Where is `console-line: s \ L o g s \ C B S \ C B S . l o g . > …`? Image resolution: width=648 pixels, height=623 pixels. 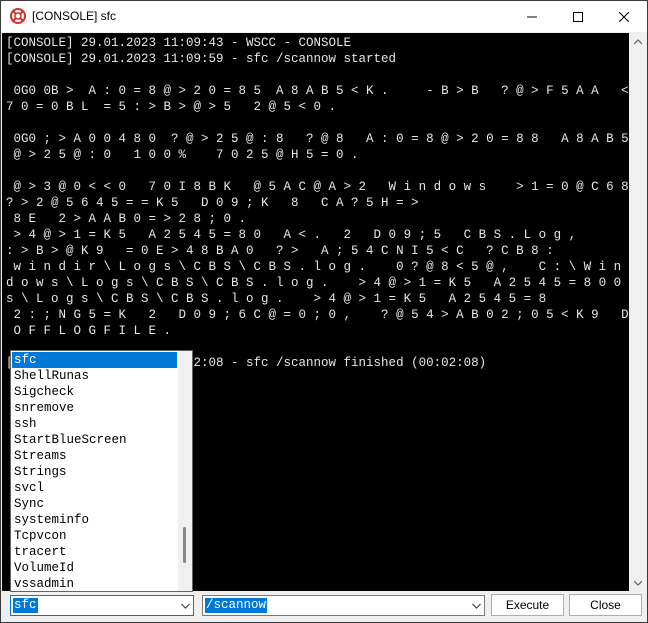 console-line: s \ L o g s \ C B S \ C B S . l o g . > … is located at coordinates (276, 299).